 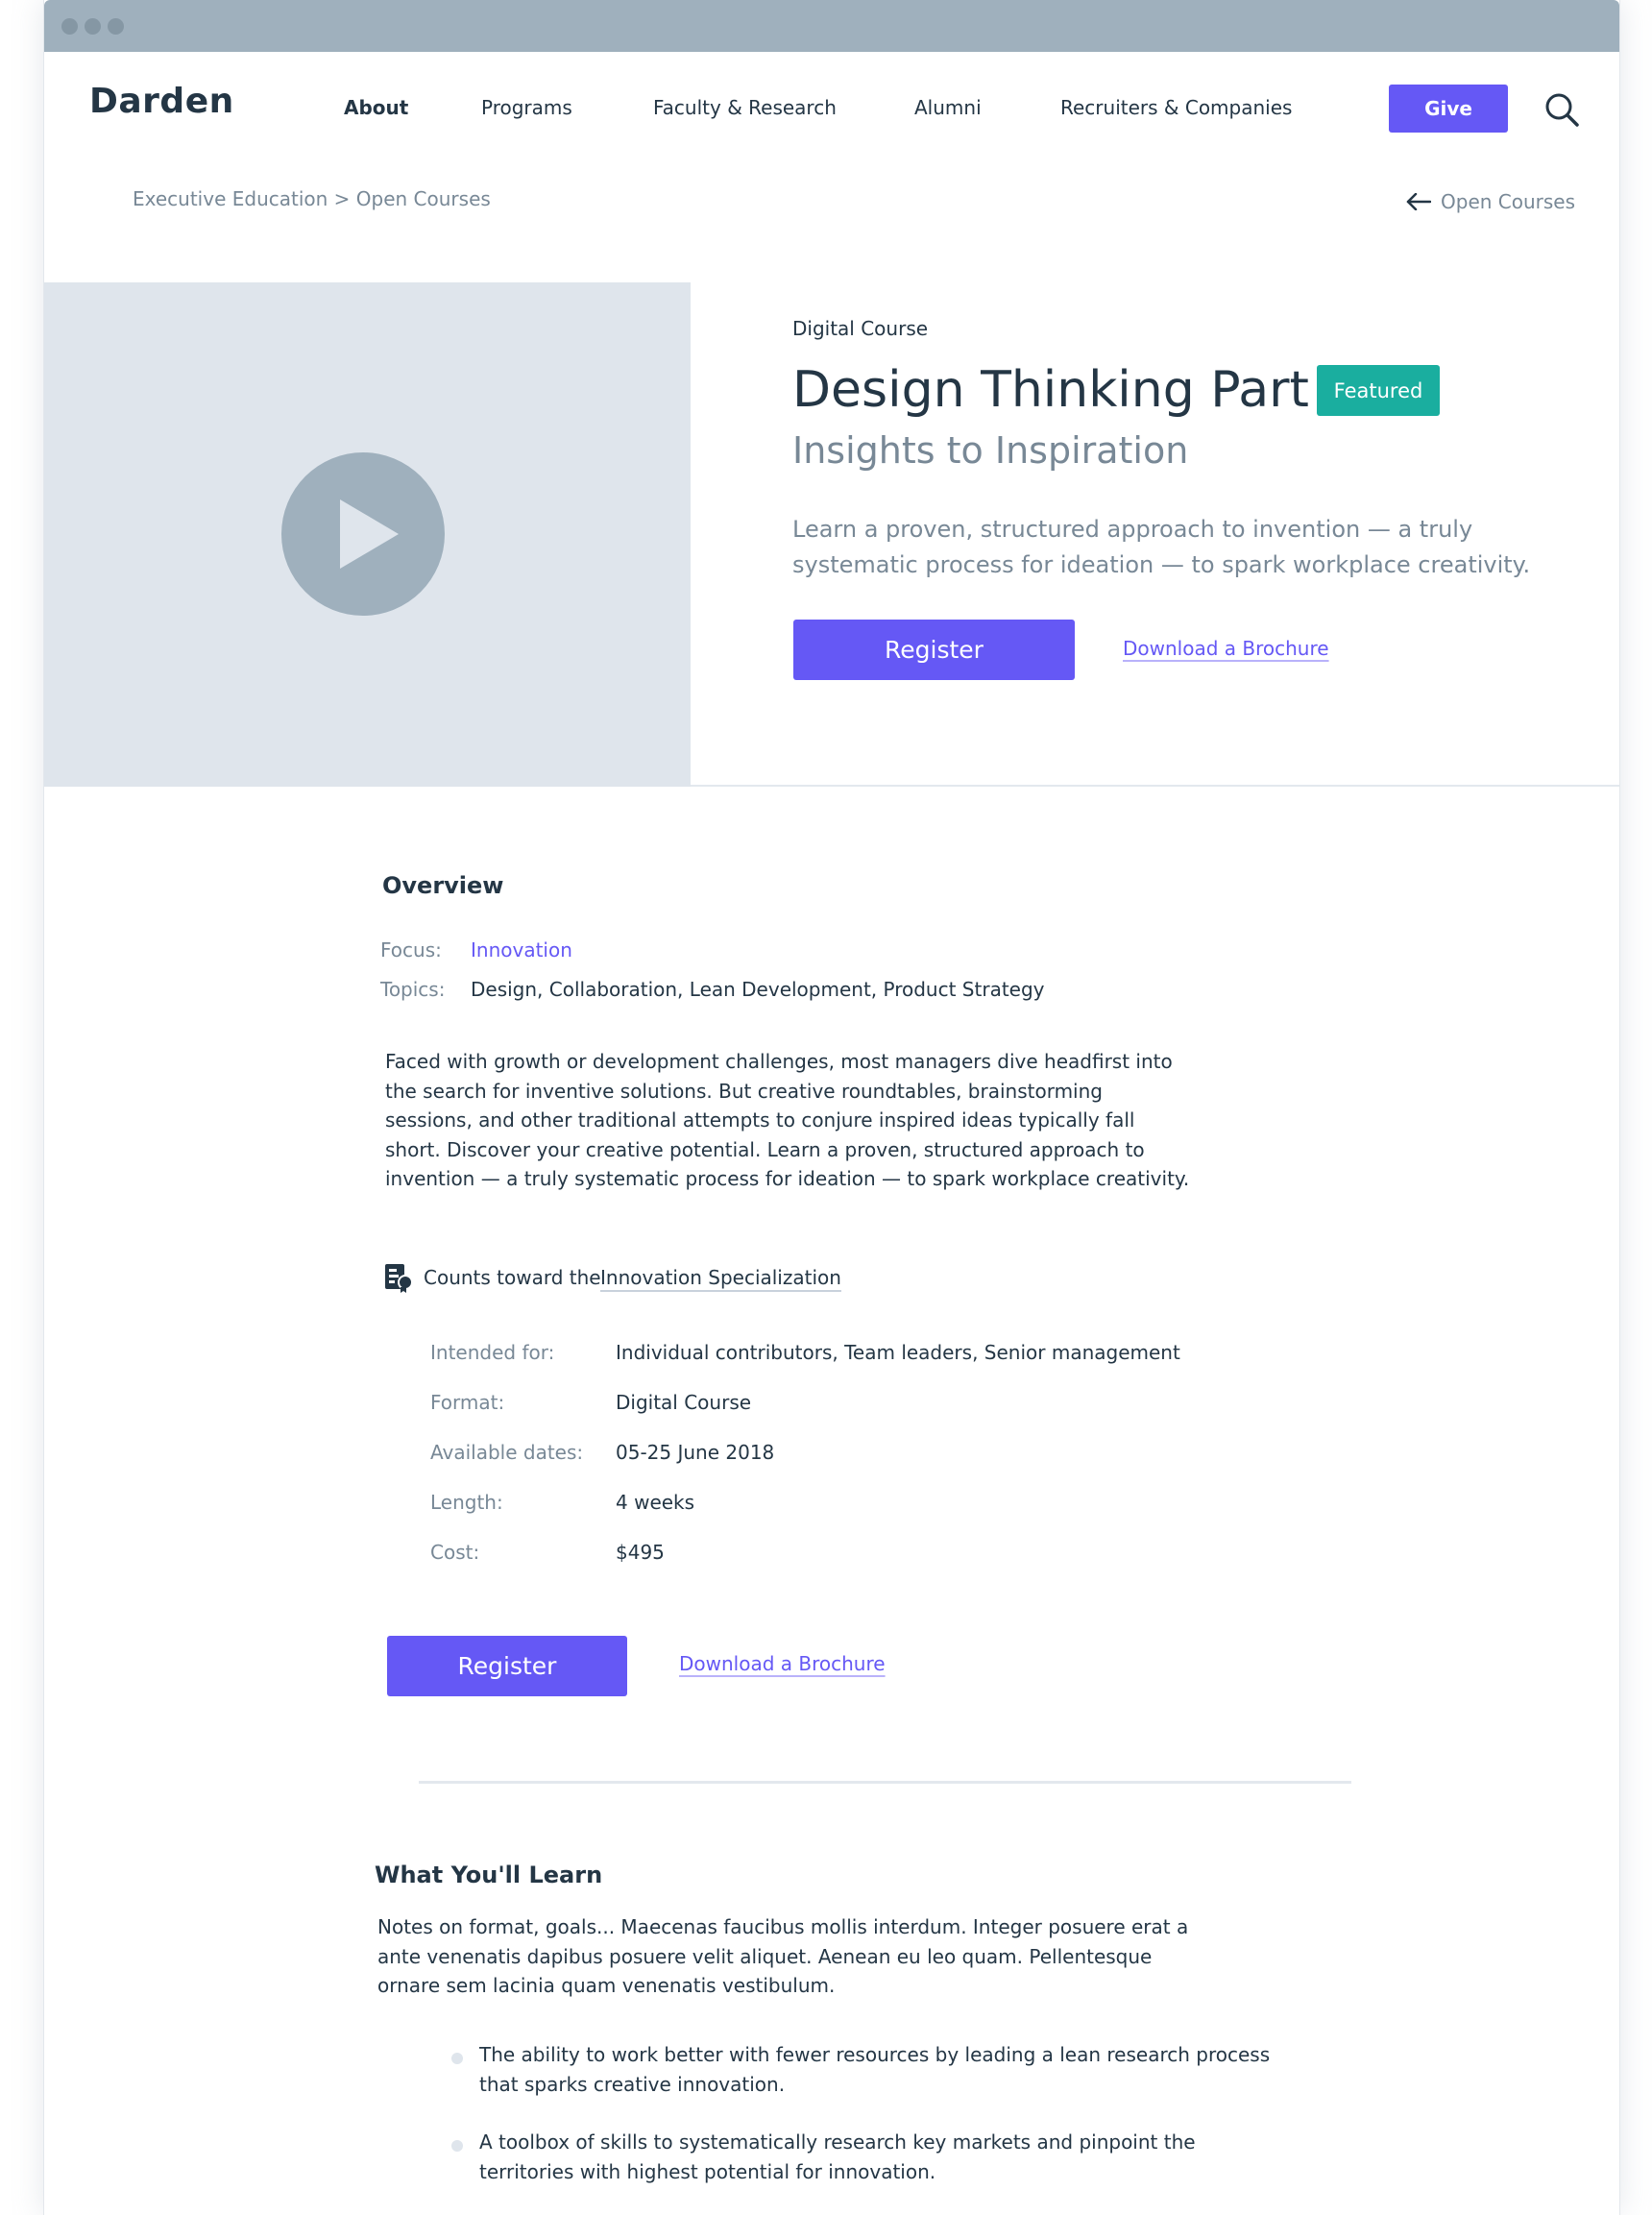 I want to click on counts-toward-text: Counts toward the, so click(x=512, y=1277).